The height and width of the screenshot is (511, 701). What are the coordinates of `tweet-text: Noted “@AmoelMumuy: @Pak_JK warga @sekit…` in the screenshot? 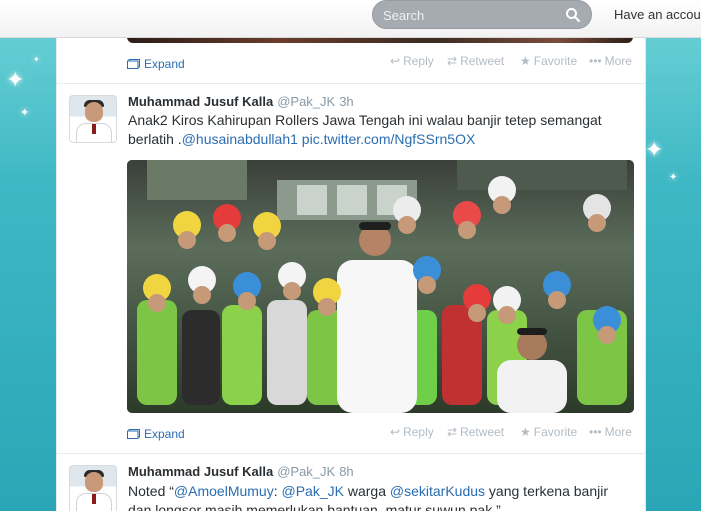 It's located at (368, 497).